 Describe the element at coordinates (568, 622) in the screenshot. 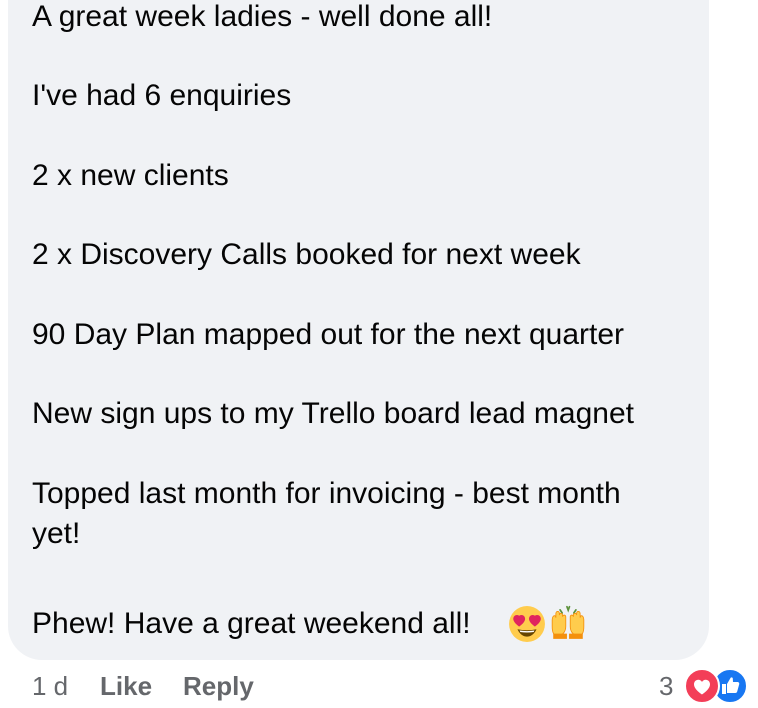

I see `raising-hands-emoji` at that location.